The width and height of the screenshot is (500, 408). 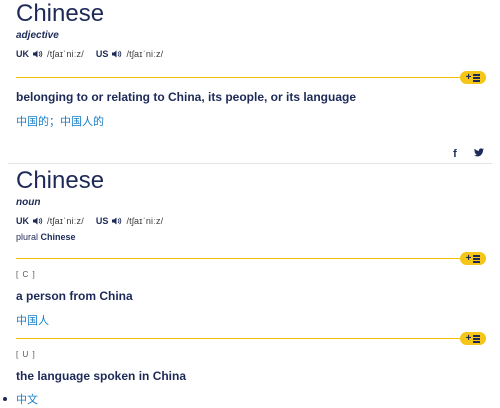 What do you see at coordinates (74, 296) in the screenshot?
I see `definition: a person from China` at bounding box center [74, 296].